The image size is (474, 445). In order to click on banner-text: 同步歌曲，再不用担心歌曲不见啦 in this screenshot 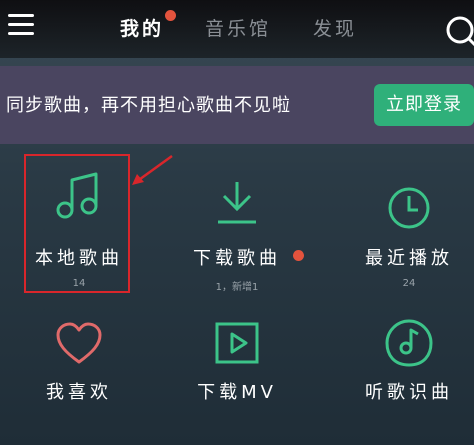, I will do `click(148, 105)`.